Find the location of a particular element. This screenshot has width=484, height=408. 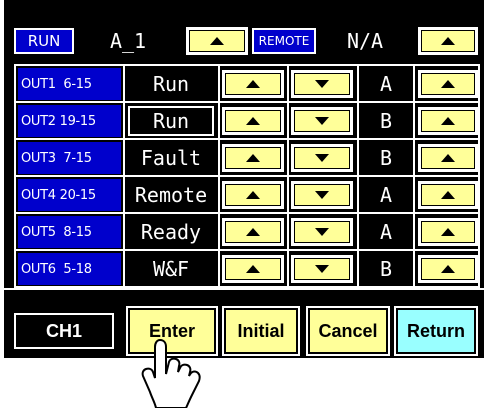

output-mode-4: Remote is located at coordinates (171, 195).